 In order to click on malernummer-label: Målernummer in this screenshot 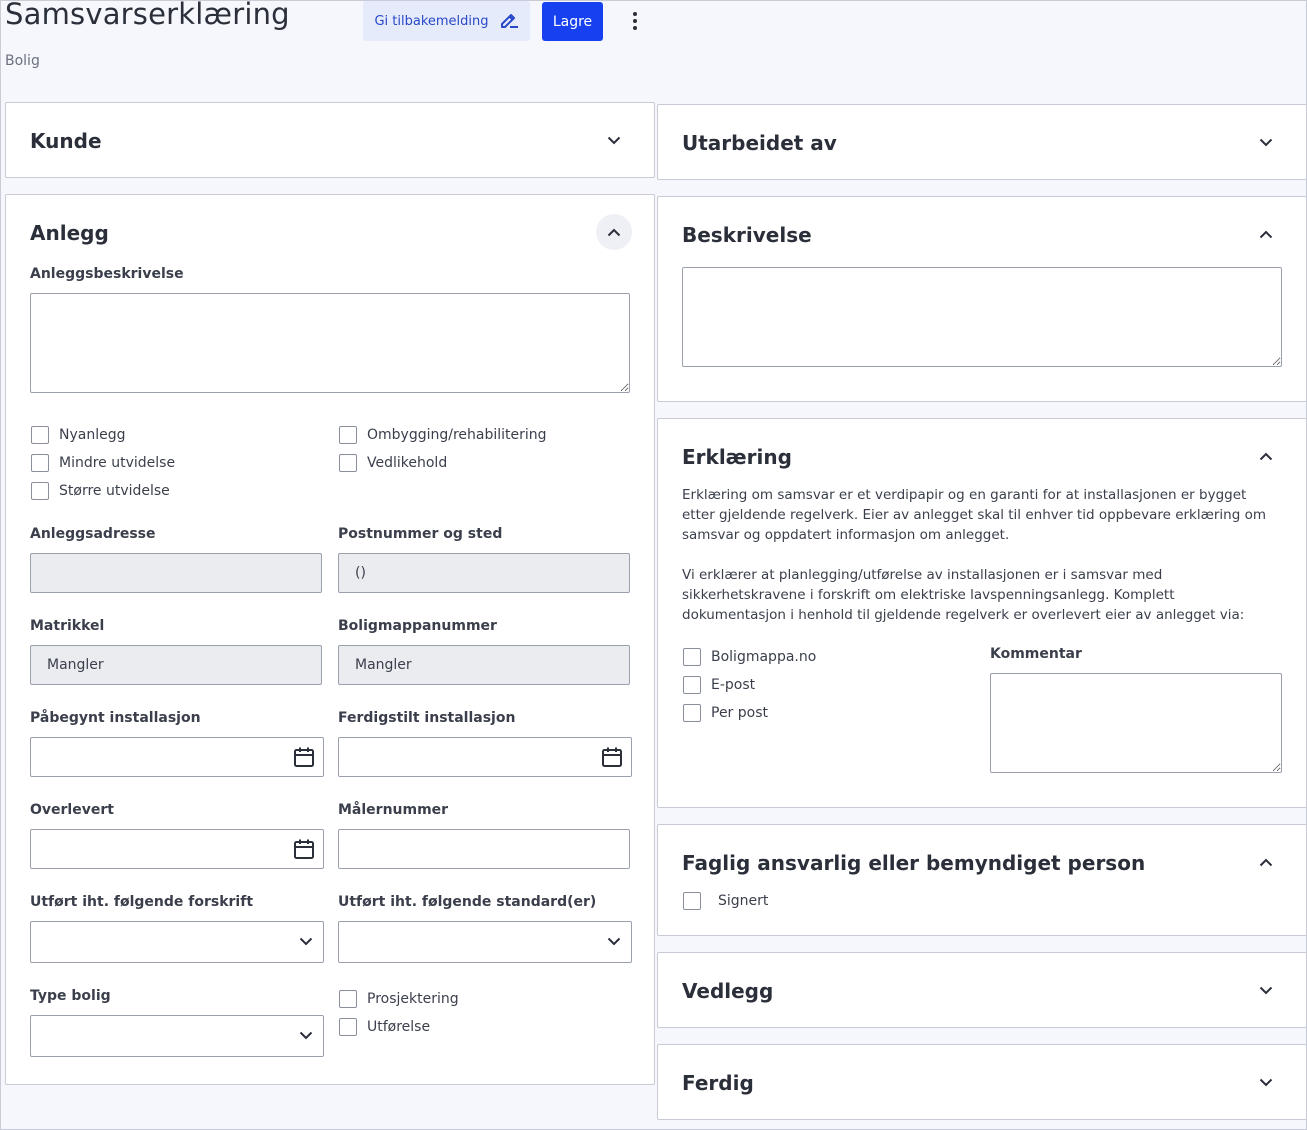, I will do `click(393, 810)`.